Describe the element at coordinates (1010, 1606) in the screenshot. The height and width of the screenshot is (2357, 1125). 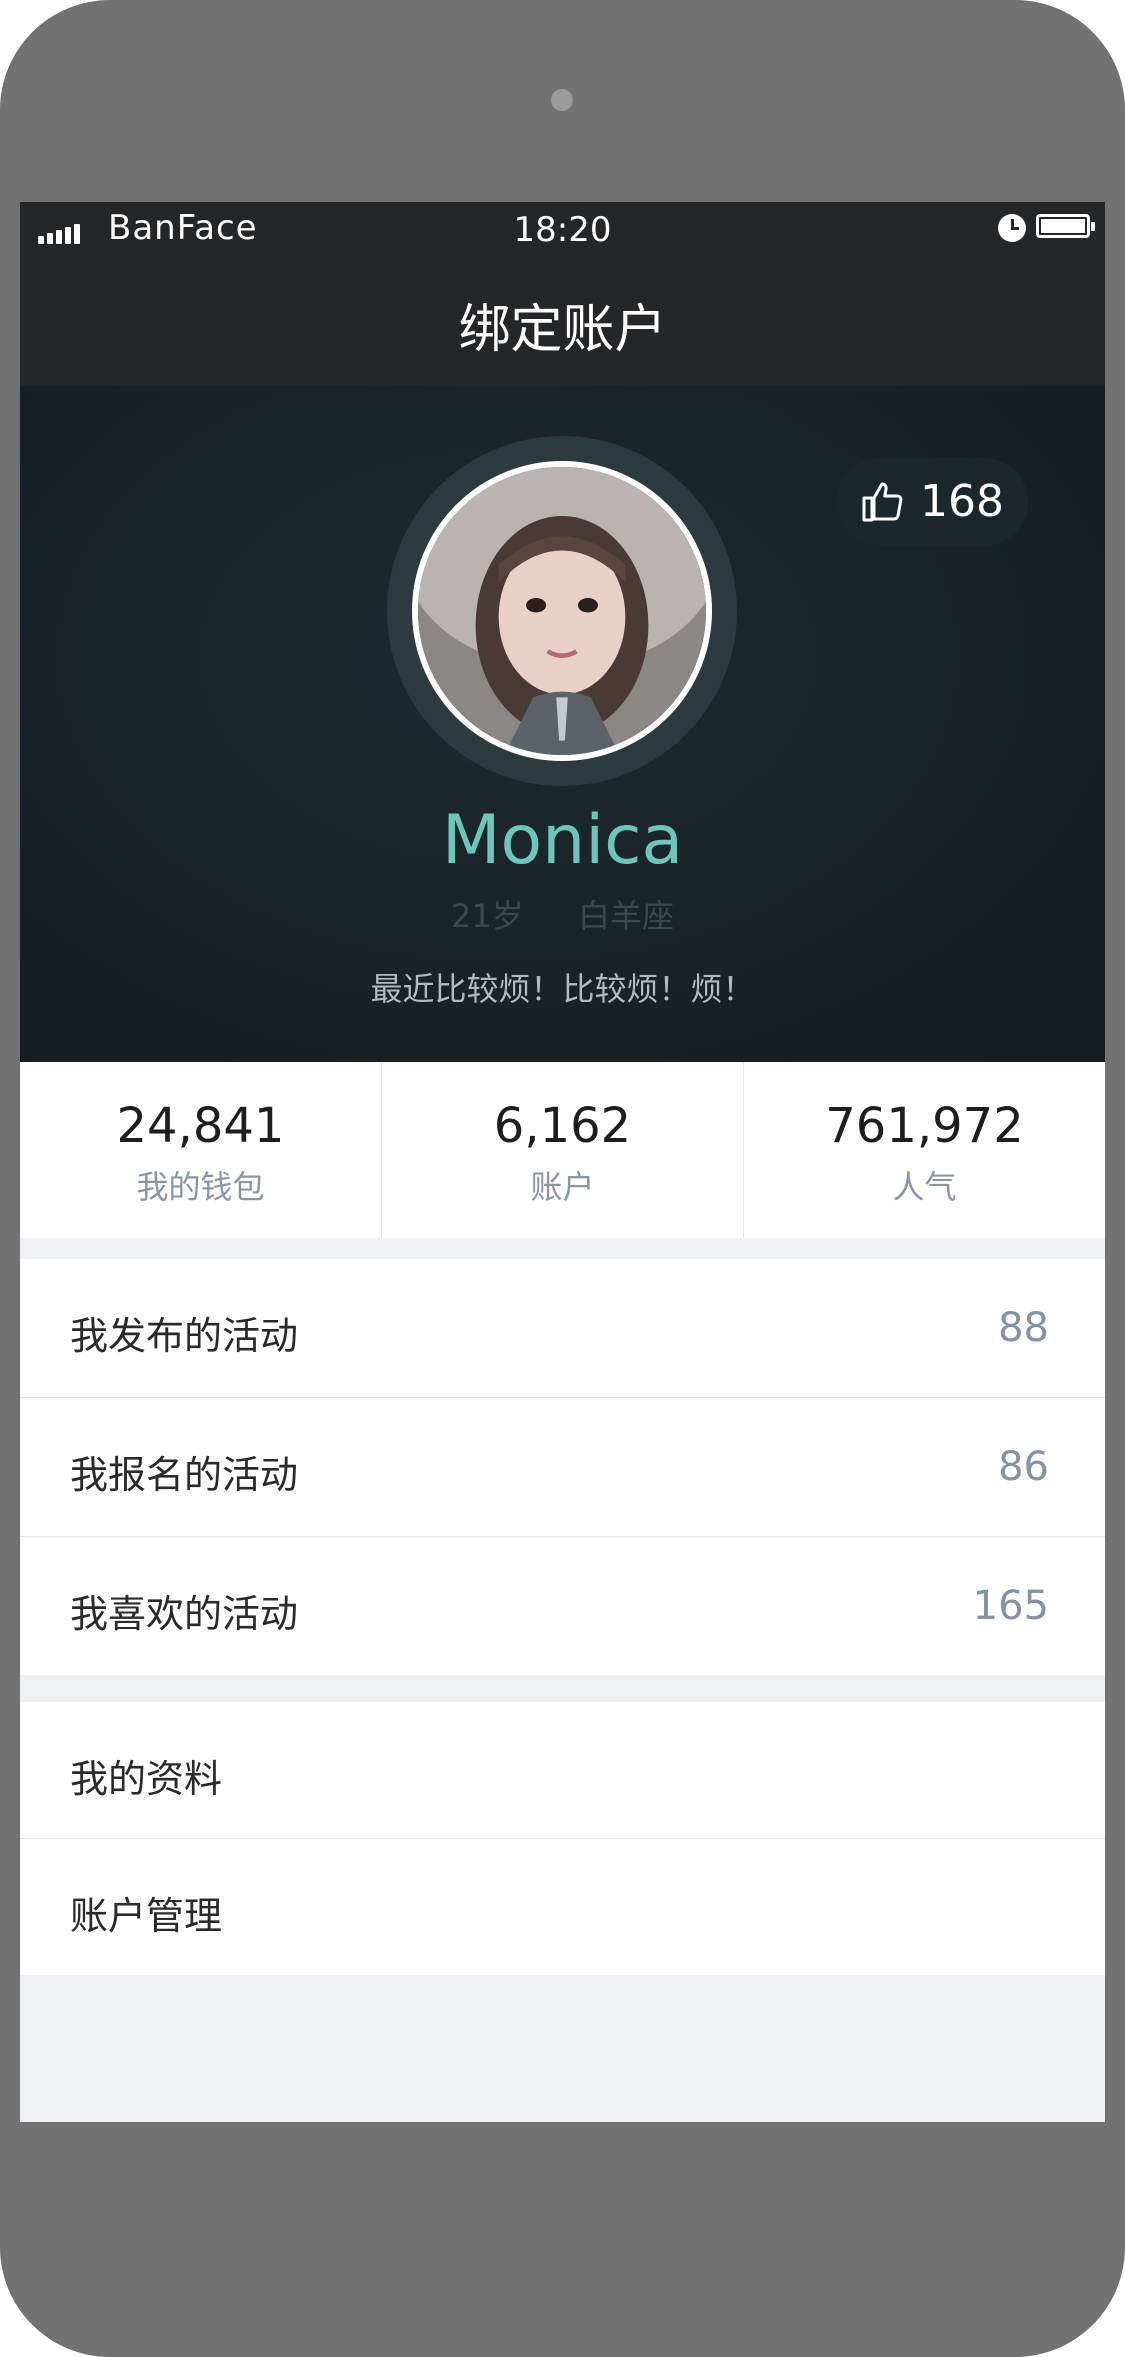
I see `list-item-count: 165` at that location.